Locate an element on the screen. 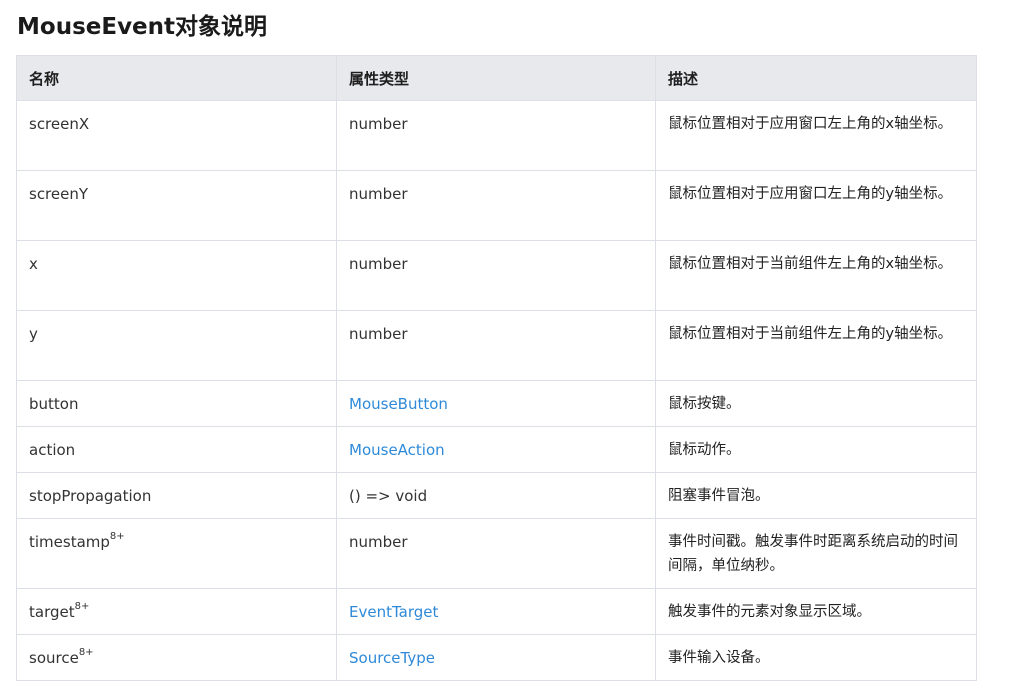 This screenshot has height=683, width=1011. table-row: target8+ EventTarget 触发事件的元素对象显示区域。 is located at coordinates (496, 611).